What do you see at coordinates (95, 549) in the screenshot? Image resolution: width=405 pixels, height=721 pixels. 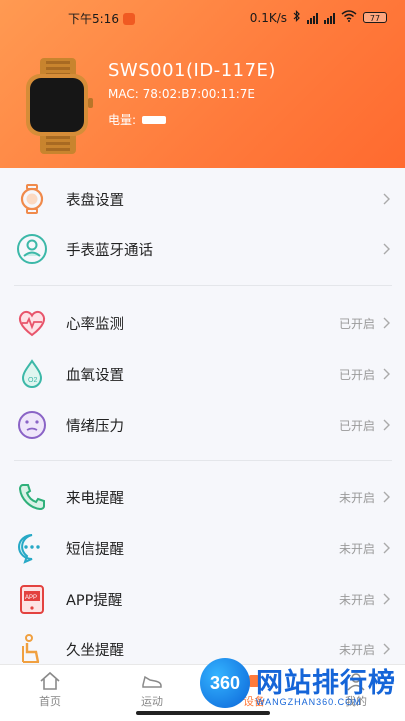 I see `row-label: 短信提醒` at bounding box center [95, 549].